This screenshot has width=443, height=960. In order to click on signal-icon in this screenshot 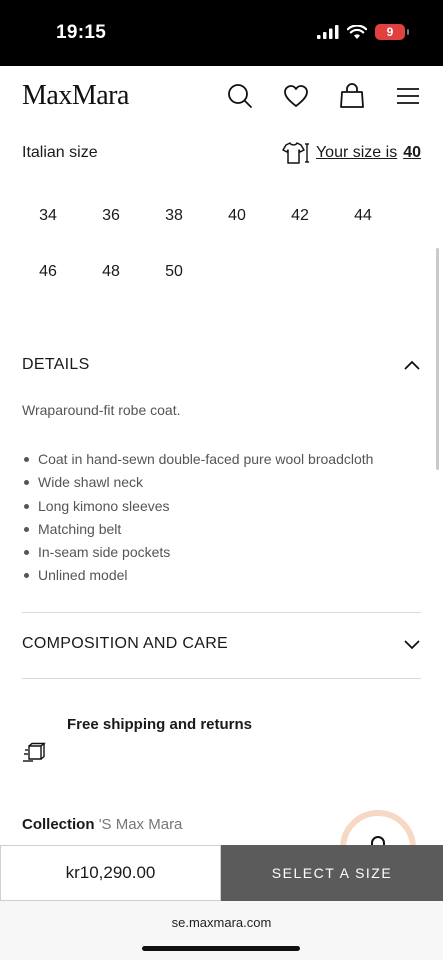, I will do `click(328, 32)`.